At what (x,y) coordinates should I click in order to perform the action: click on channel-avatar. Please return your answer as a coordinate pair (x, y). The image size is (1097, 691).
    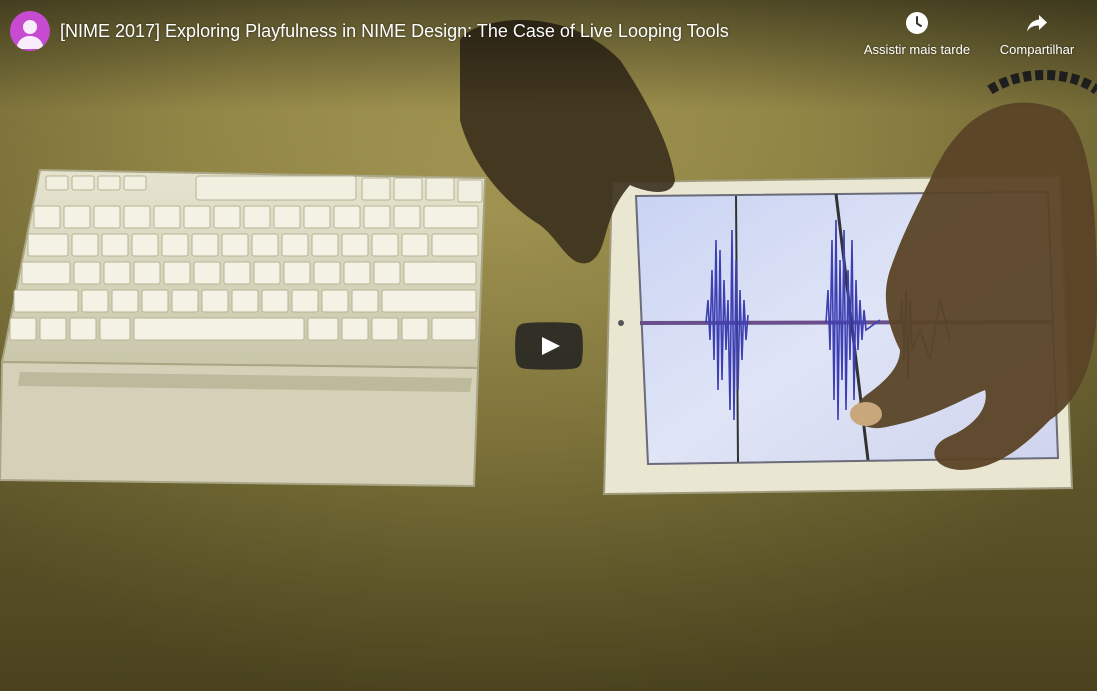
    Looking at the image, I should click on (30, 31).